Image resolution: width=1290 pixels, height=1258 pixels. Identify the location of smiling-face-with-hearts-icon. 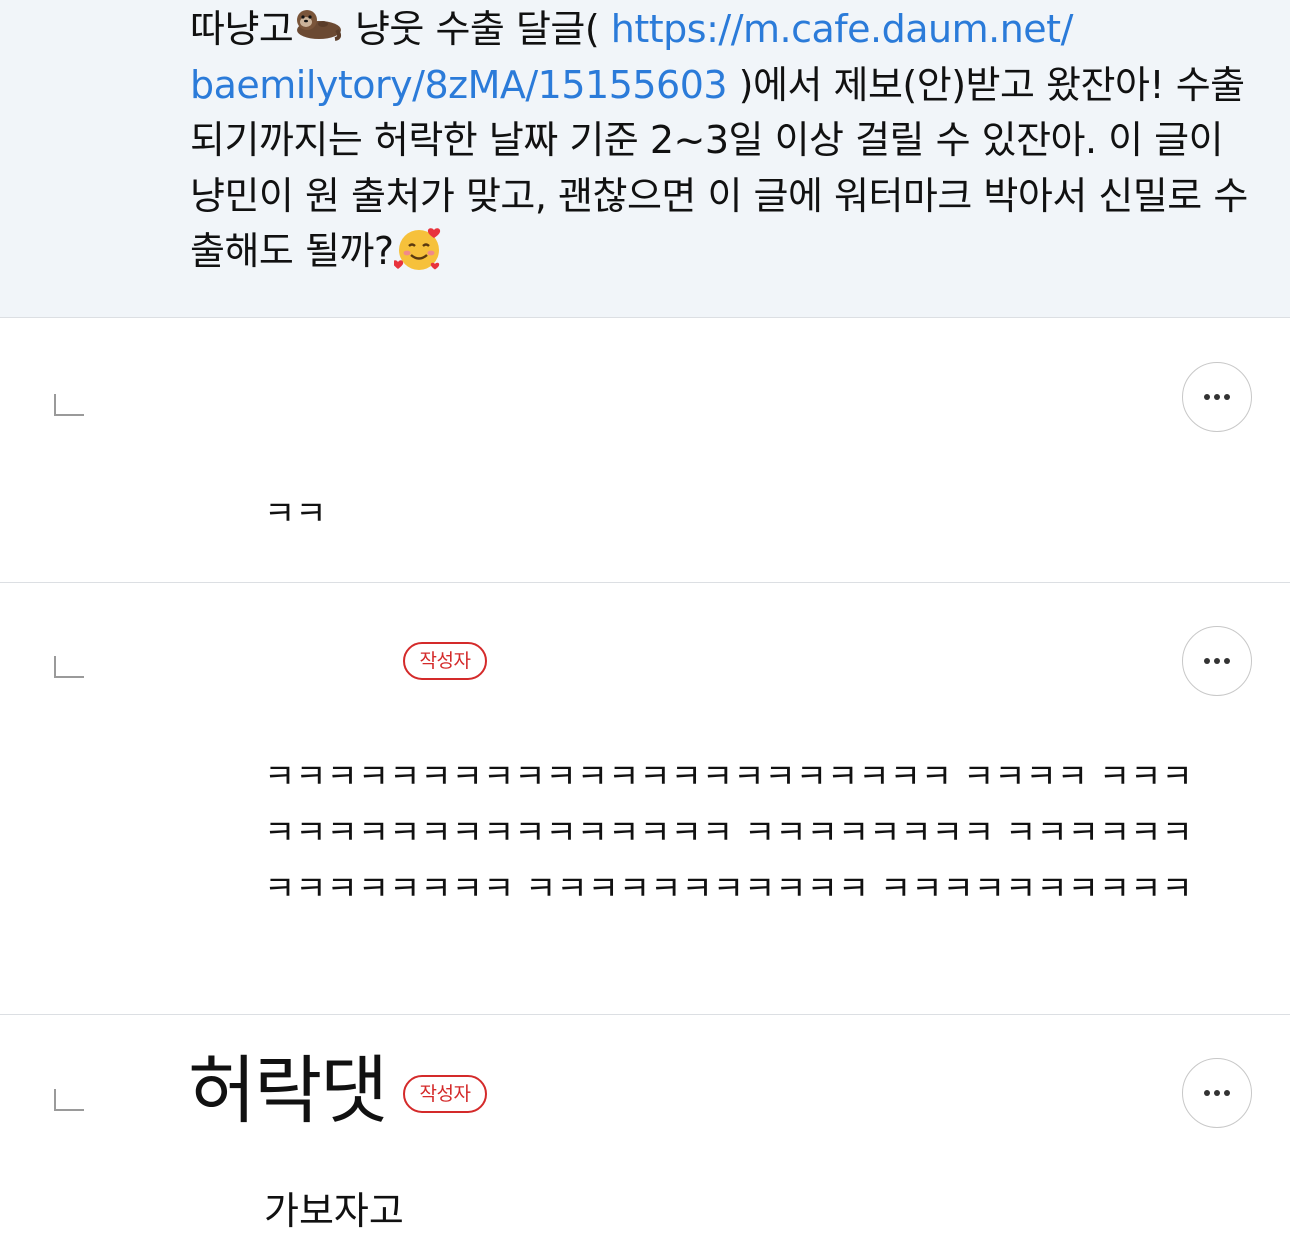
(416, 249).